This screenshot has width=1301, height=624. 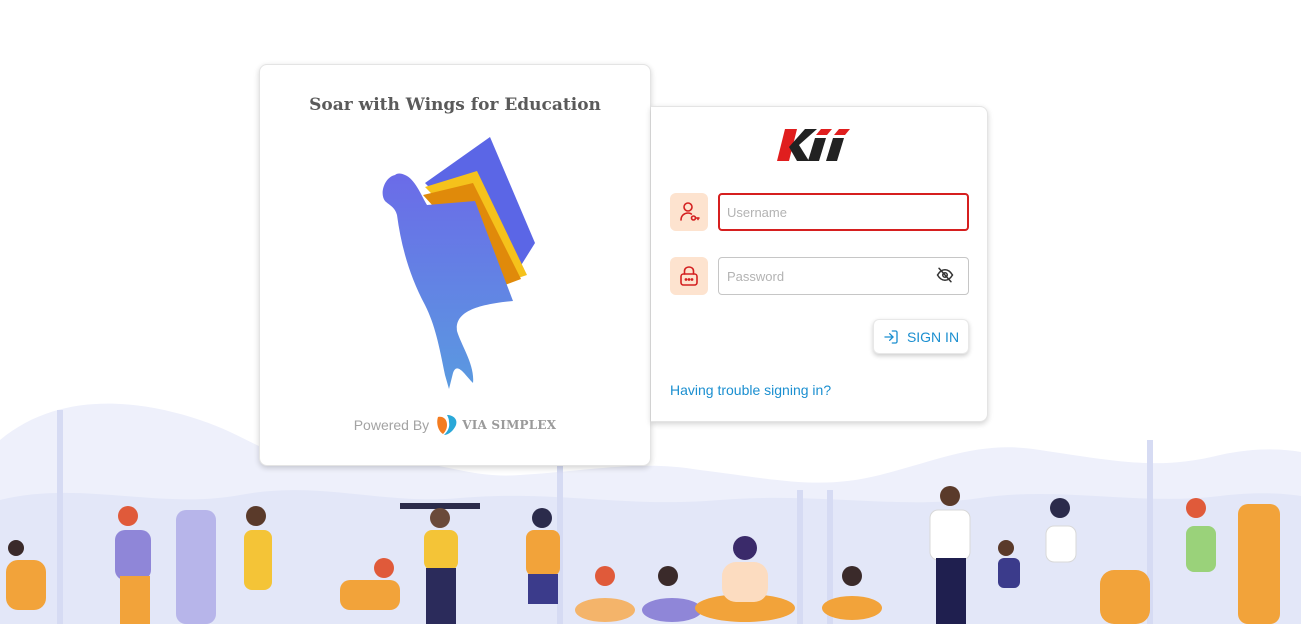 I want to click on sign-in-button: SIGN IN, so click(x=921, y=336).